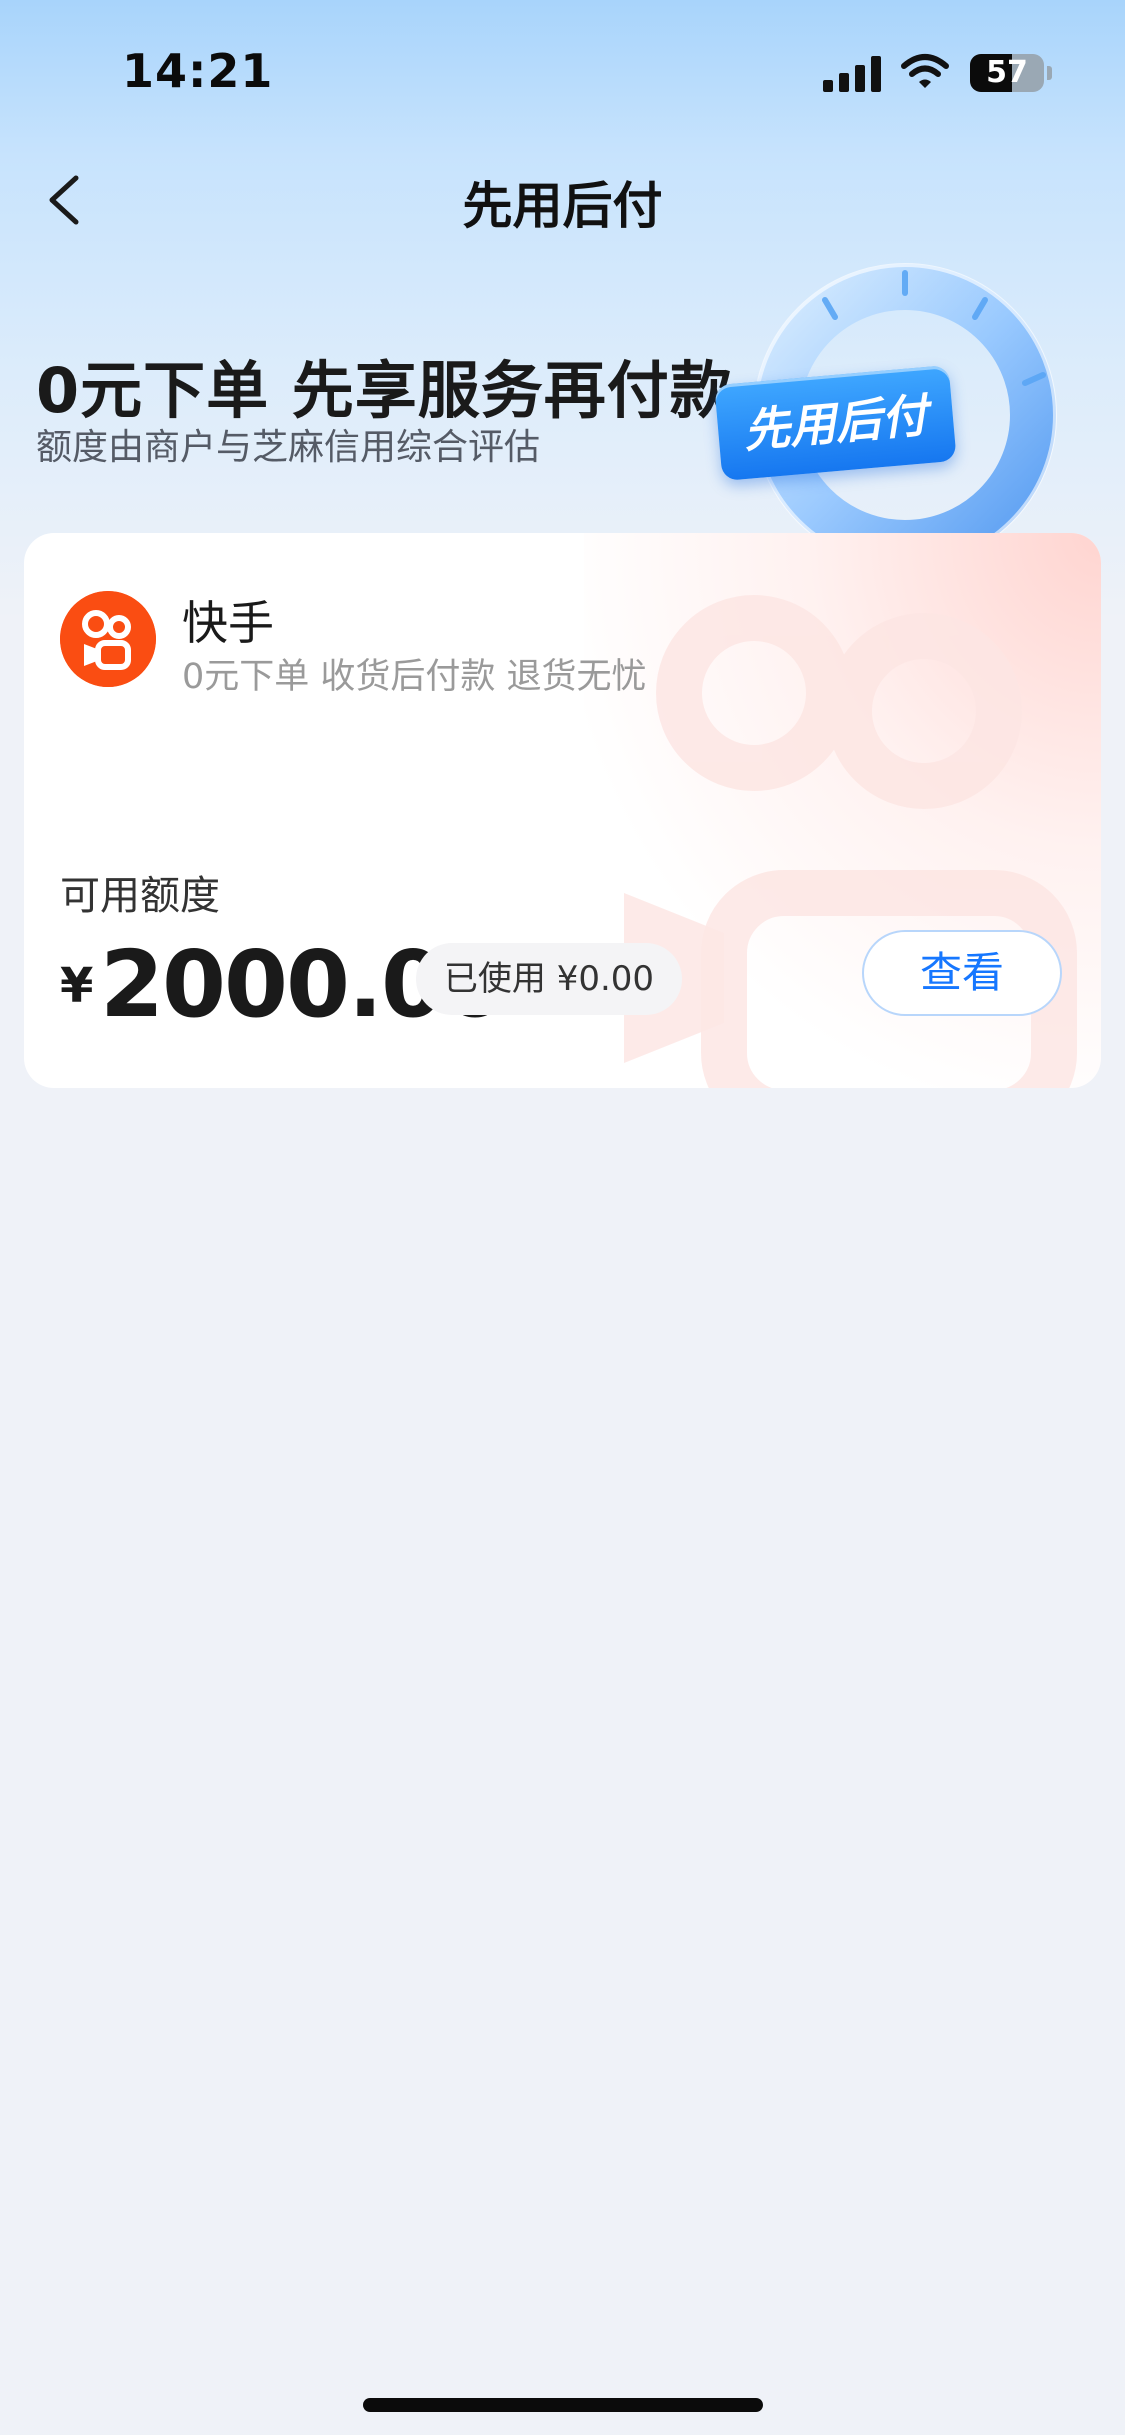  I want to click on hero-badge: 先用后付, so click(835, 423).